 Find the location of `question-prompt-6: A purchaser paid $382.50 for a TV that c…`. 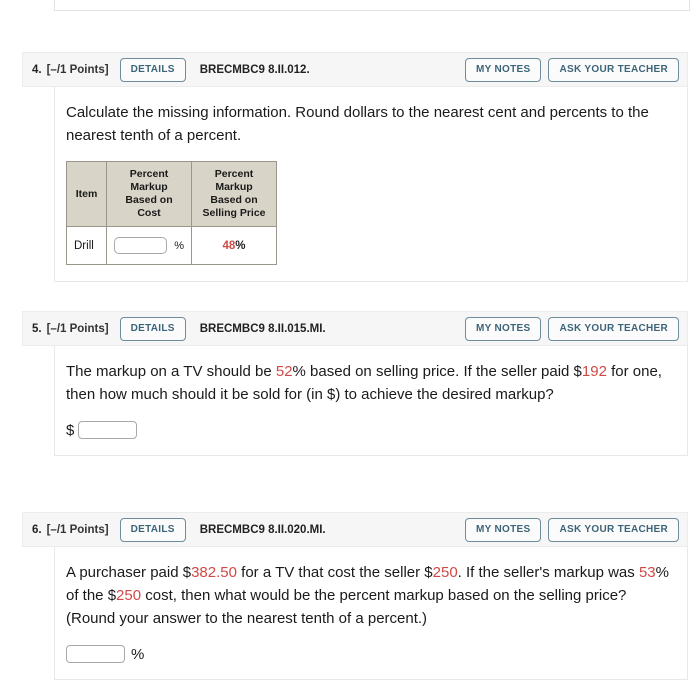

question-prompt-6: A purchaser paid $382.50 for a TV that c… is located at coordinates (370, 595).